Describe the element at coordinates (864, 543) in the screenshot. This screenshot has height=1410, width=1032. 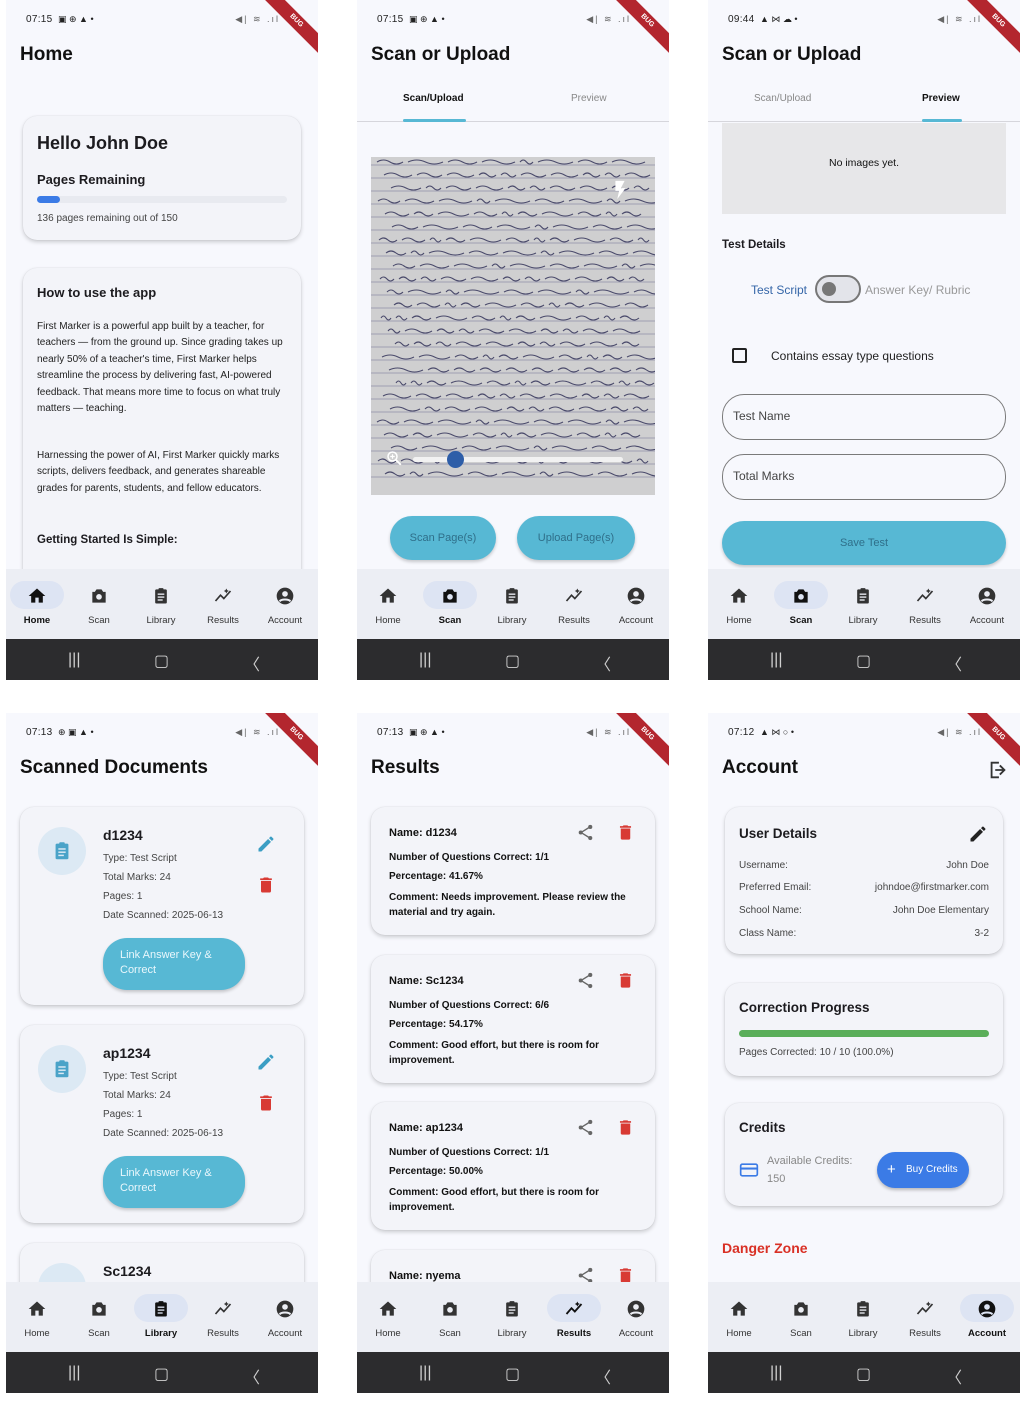
I see `save-test-button: Save Test` at that location.